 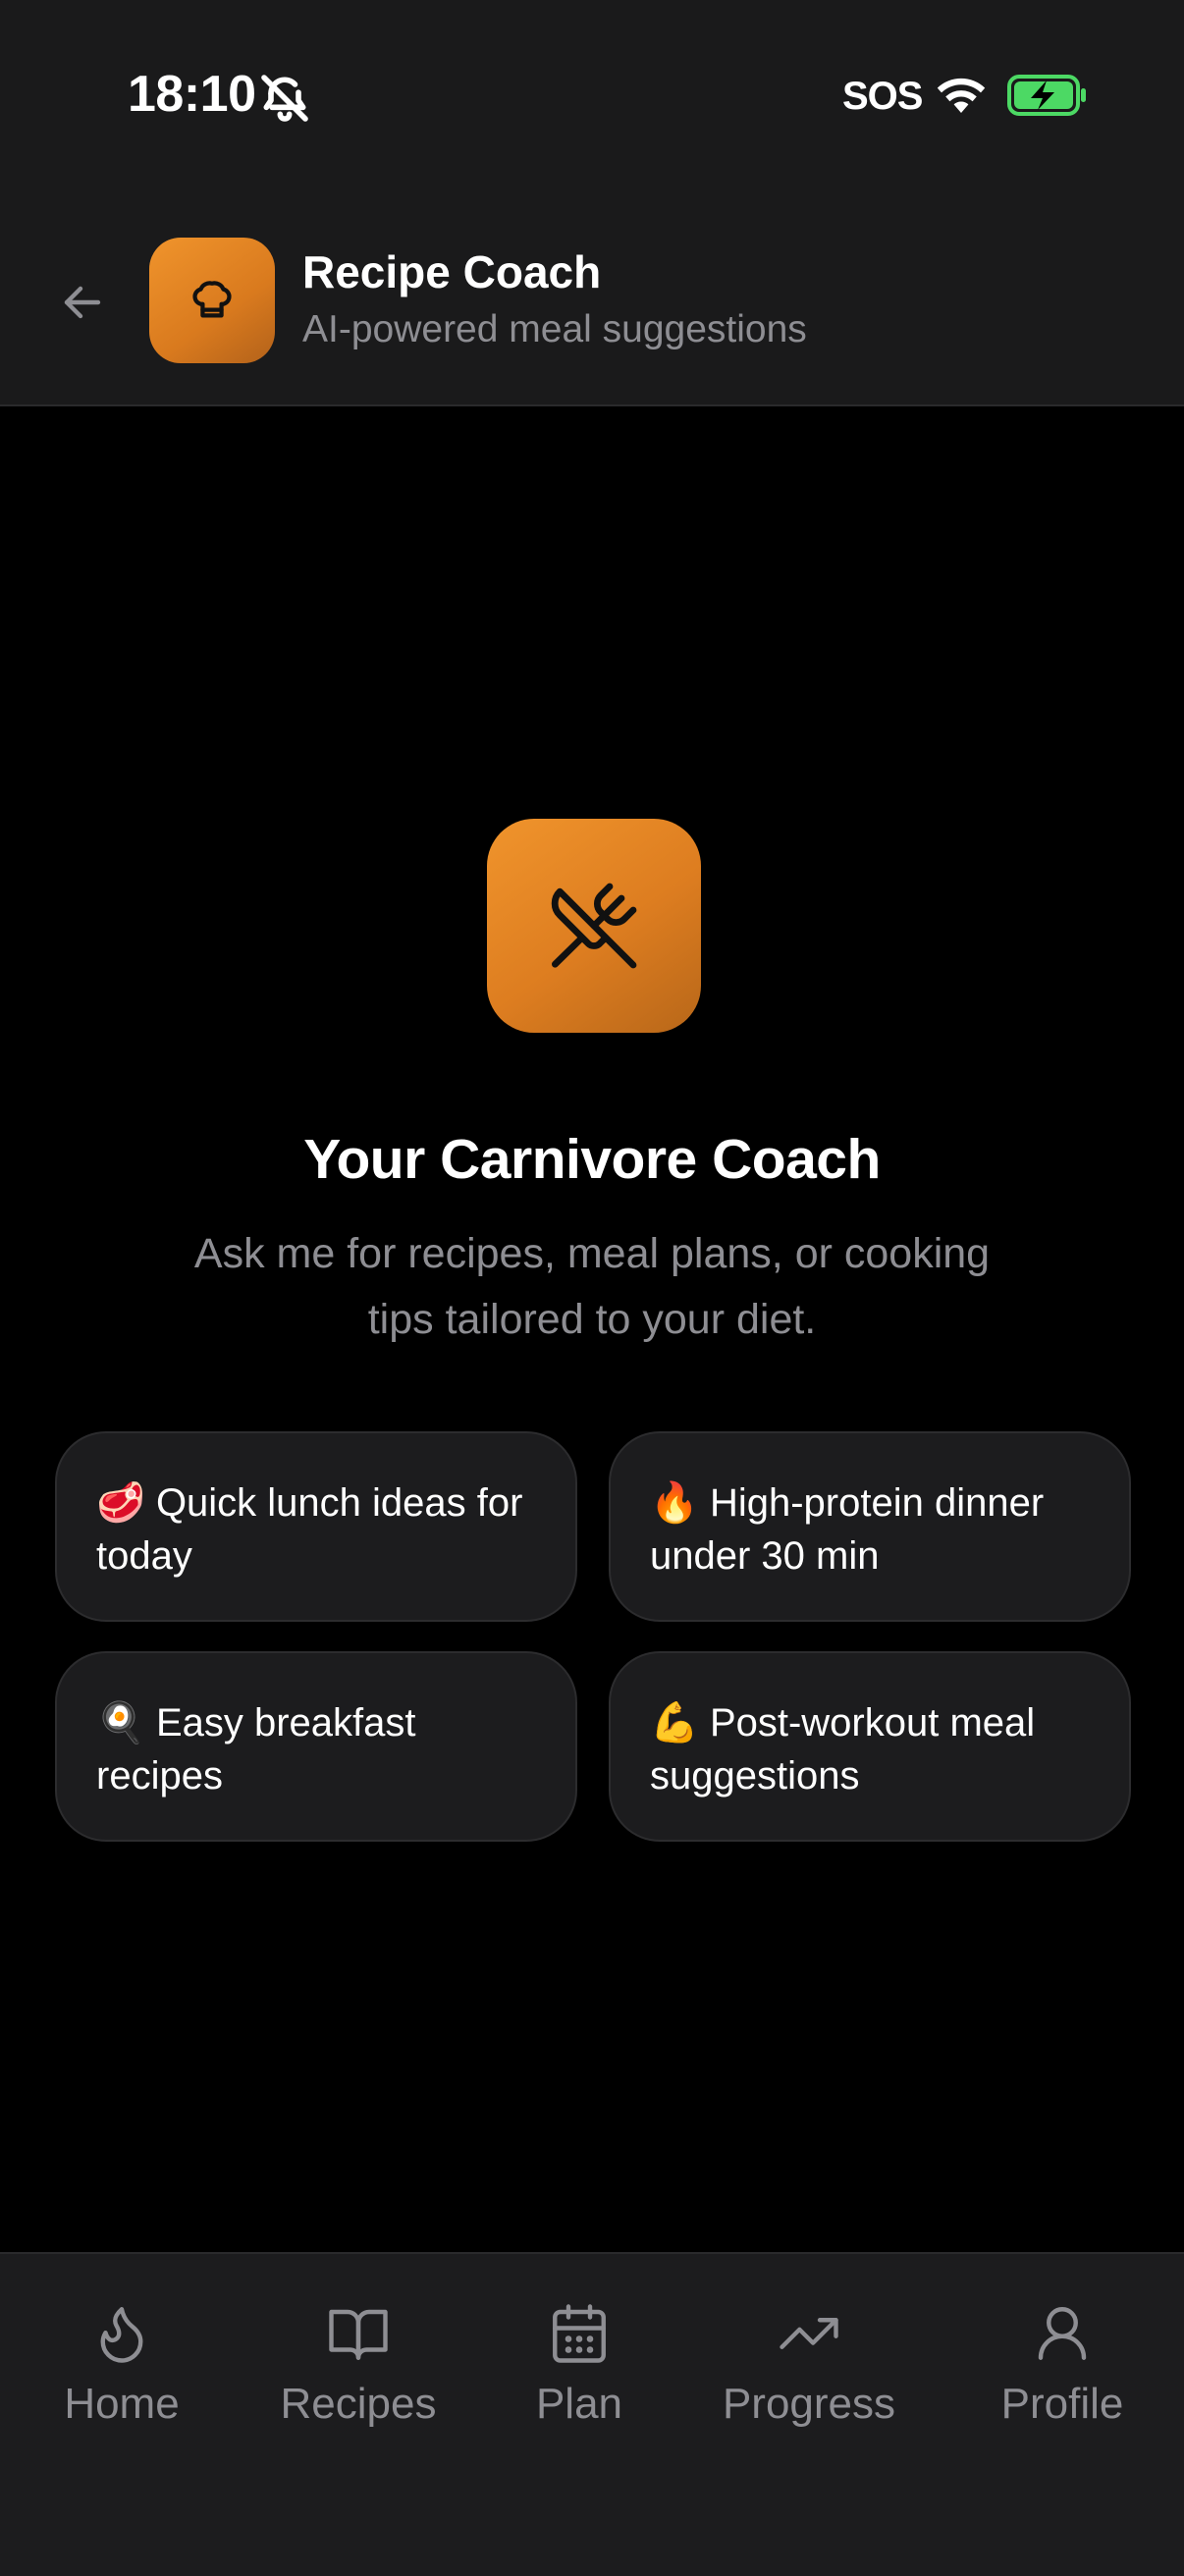 I want to click on suggestion-quick-lunch: 🥩 Quick lunch ideas for today, so click(x=316, y=1526).